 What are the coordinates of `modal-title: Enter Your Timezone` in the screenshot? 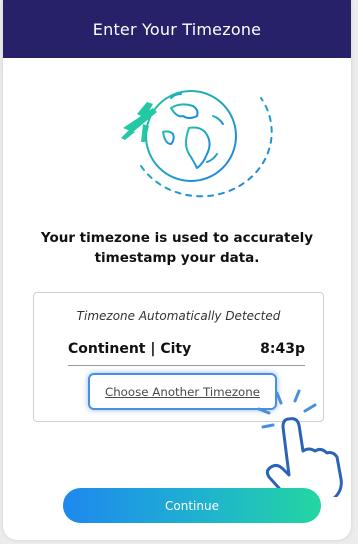 It's located at (177, 29).